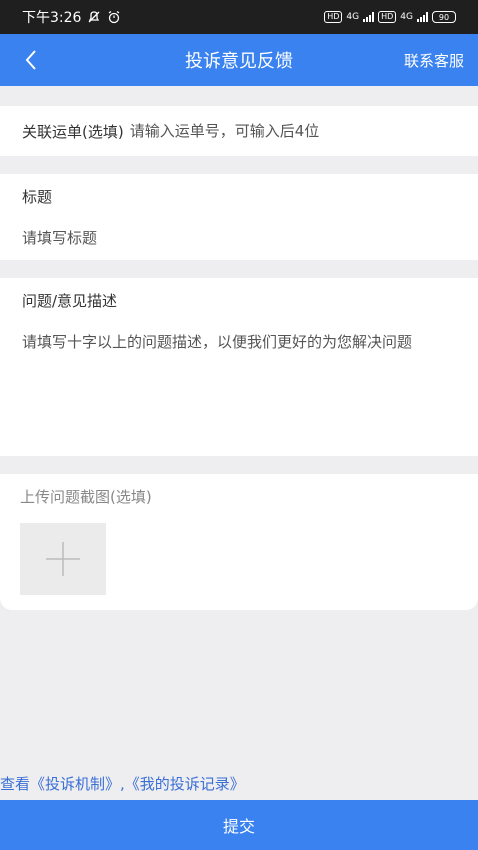 This screenshot has height=850, width=478. I want to click on battery-icon: 90, so click(444, 17).